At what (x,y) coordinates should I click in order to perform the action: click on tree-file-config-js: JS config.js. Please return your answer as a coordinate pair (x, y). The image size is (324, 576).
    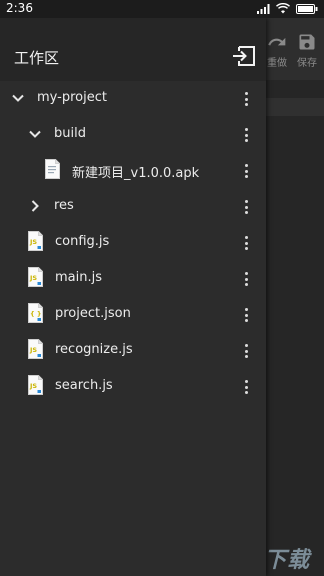
    Looking at the image, I should click on (133, 243).